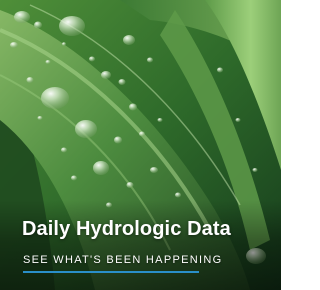  What do you see at coordinates (111, 272) in the screenshot?
I see `subtitle-underline` at bounding box center [111, 272].